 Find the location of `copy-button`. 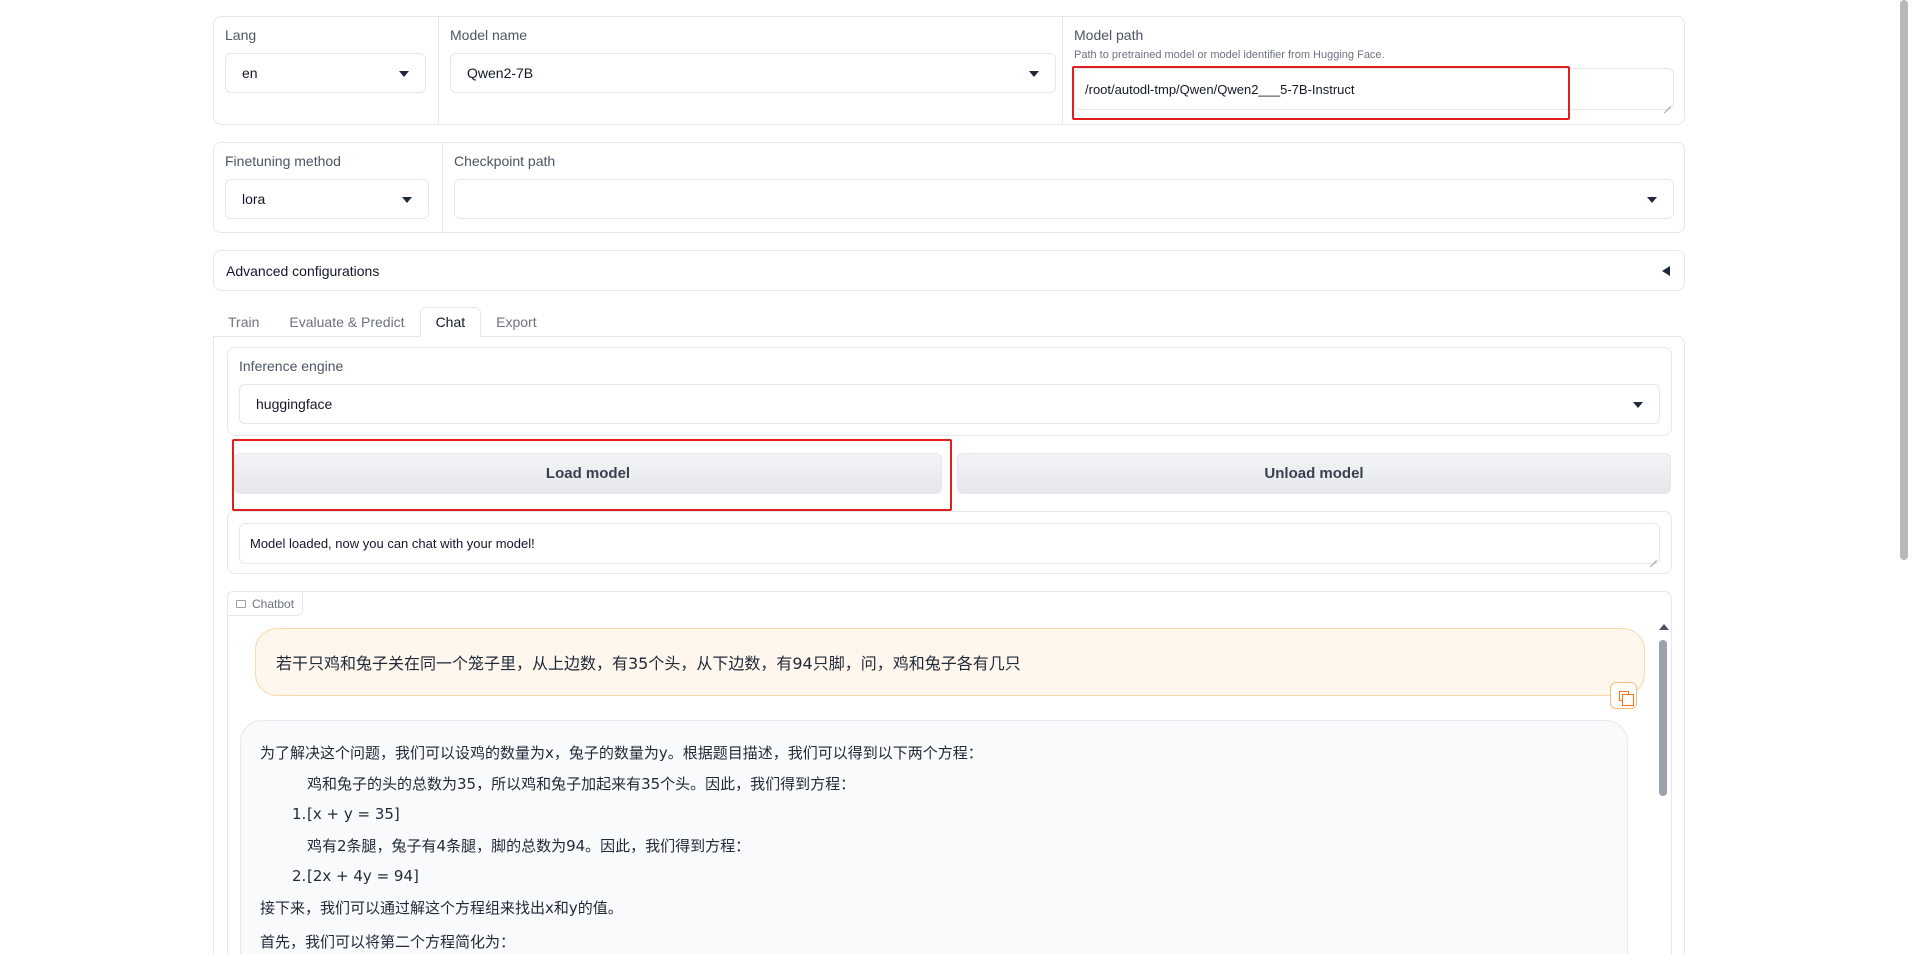

copy-button is located at coordinates (1623, 695).